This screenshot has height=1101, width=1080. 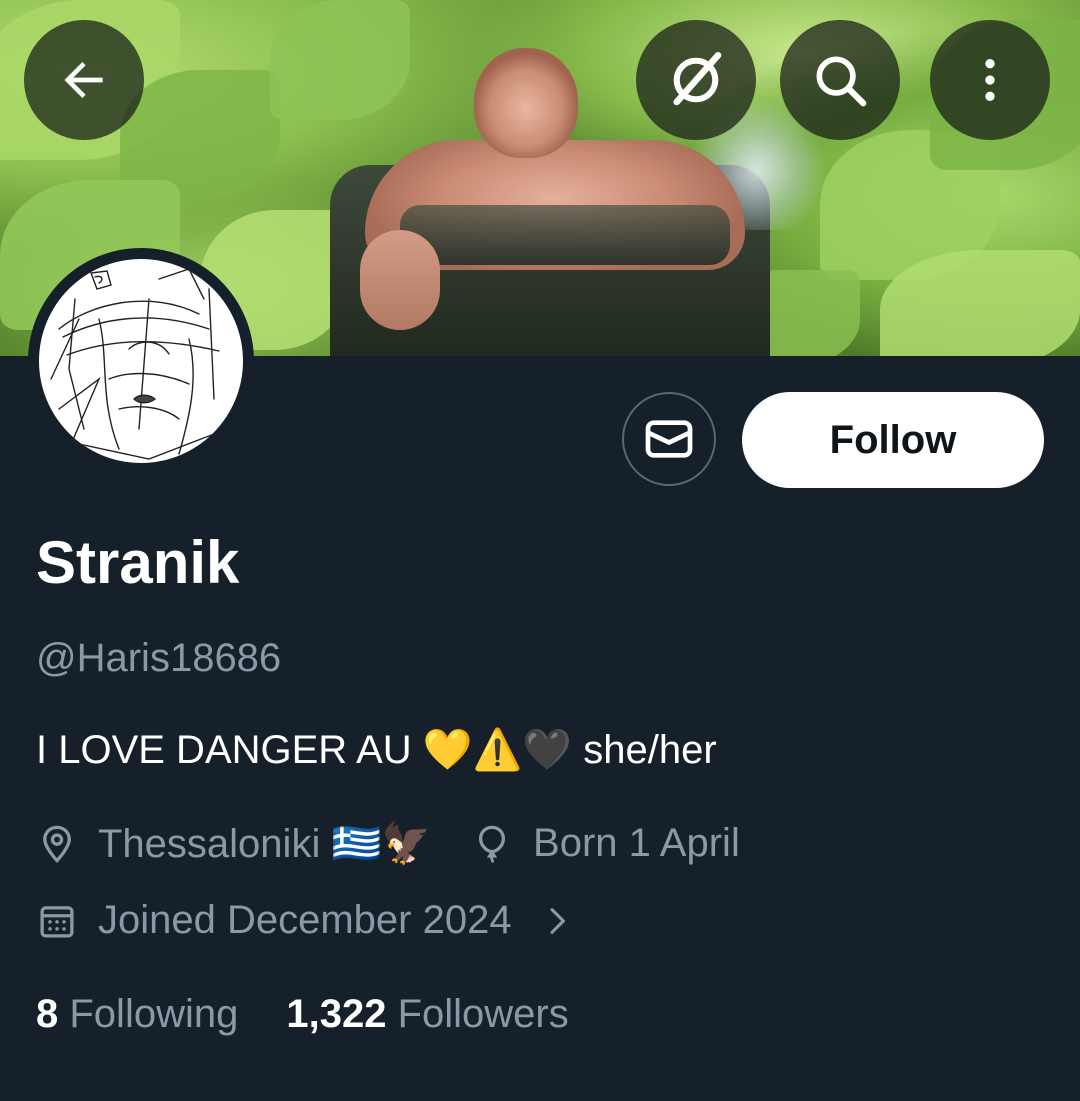 I want to click on following-label: Following, so click(x=154, y=1014).